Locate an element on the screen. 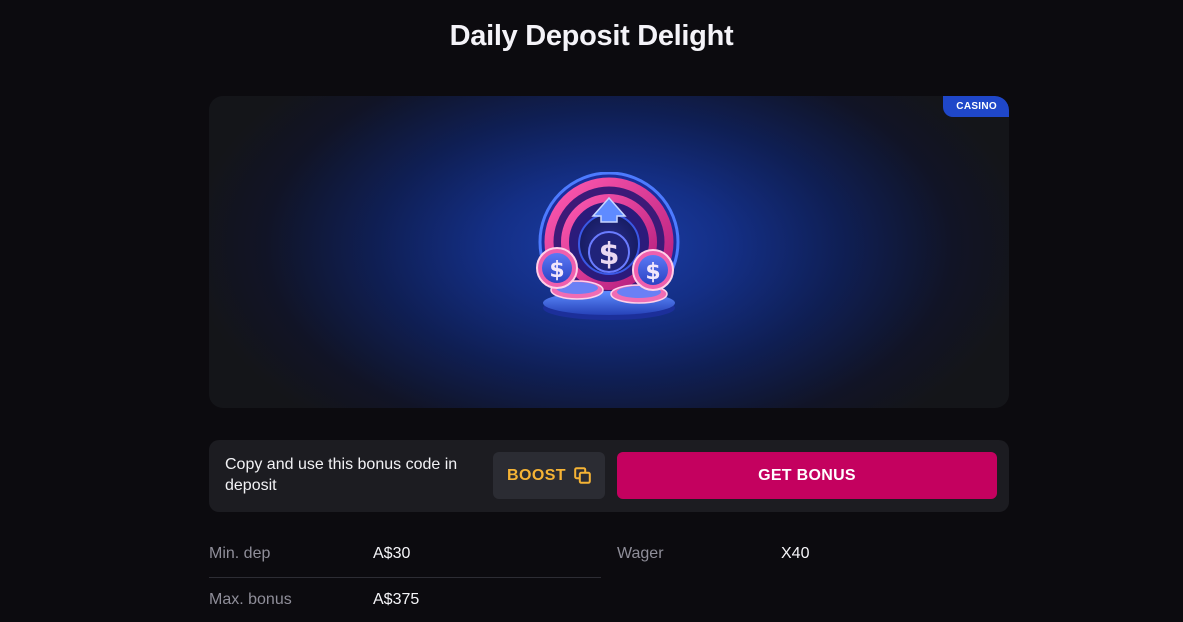  stats-divider is located at coordinates (405, 577).